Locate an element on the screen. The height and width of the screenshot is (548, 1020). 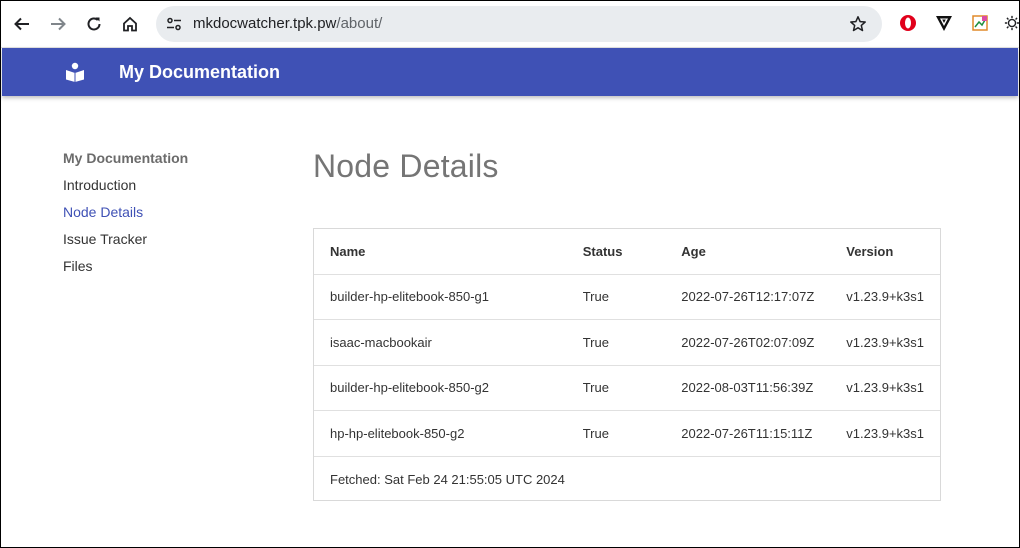
nav-item-files: Files is located at coordinates (163, 271).